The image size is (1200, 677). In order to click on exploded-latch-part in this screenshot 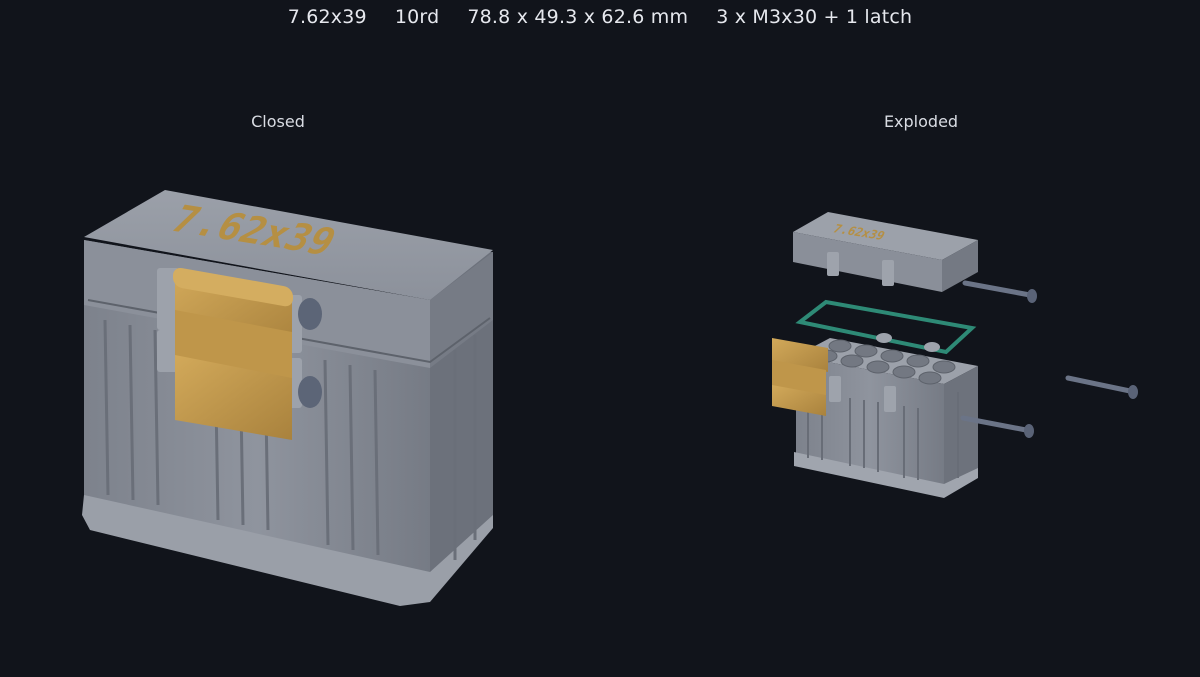, I will do `click(800, 377)`.